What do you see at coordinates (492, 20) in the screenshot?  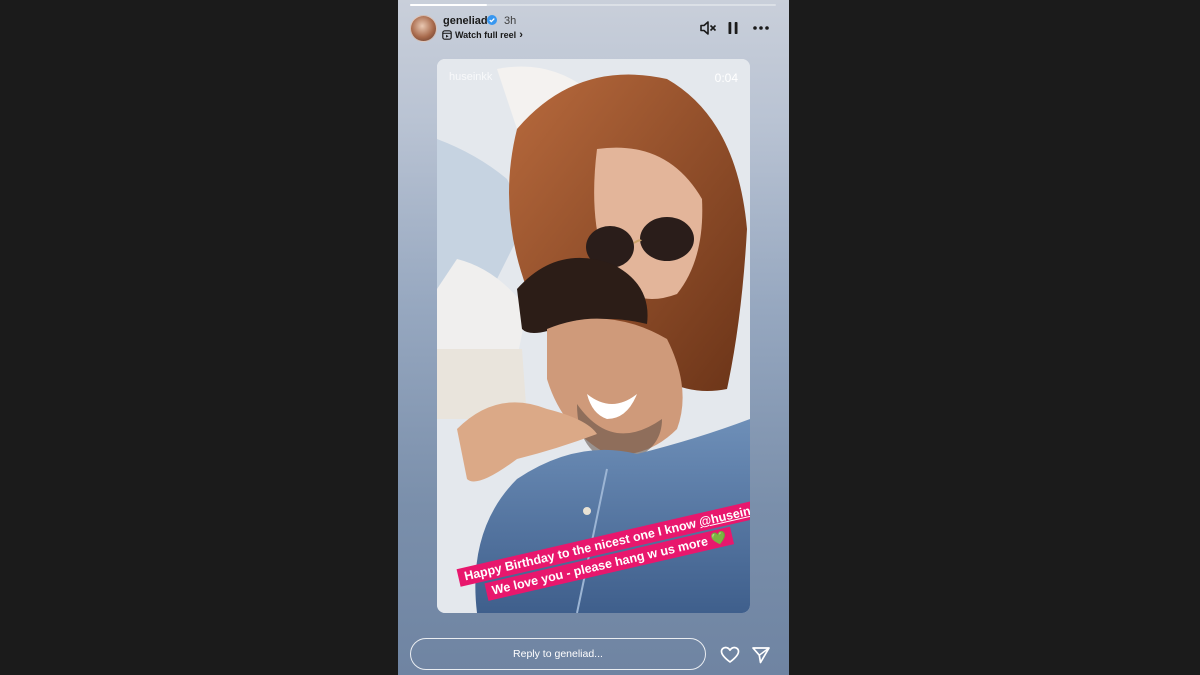 I see `verified-badge-icon` at bounding box center [492, 20].